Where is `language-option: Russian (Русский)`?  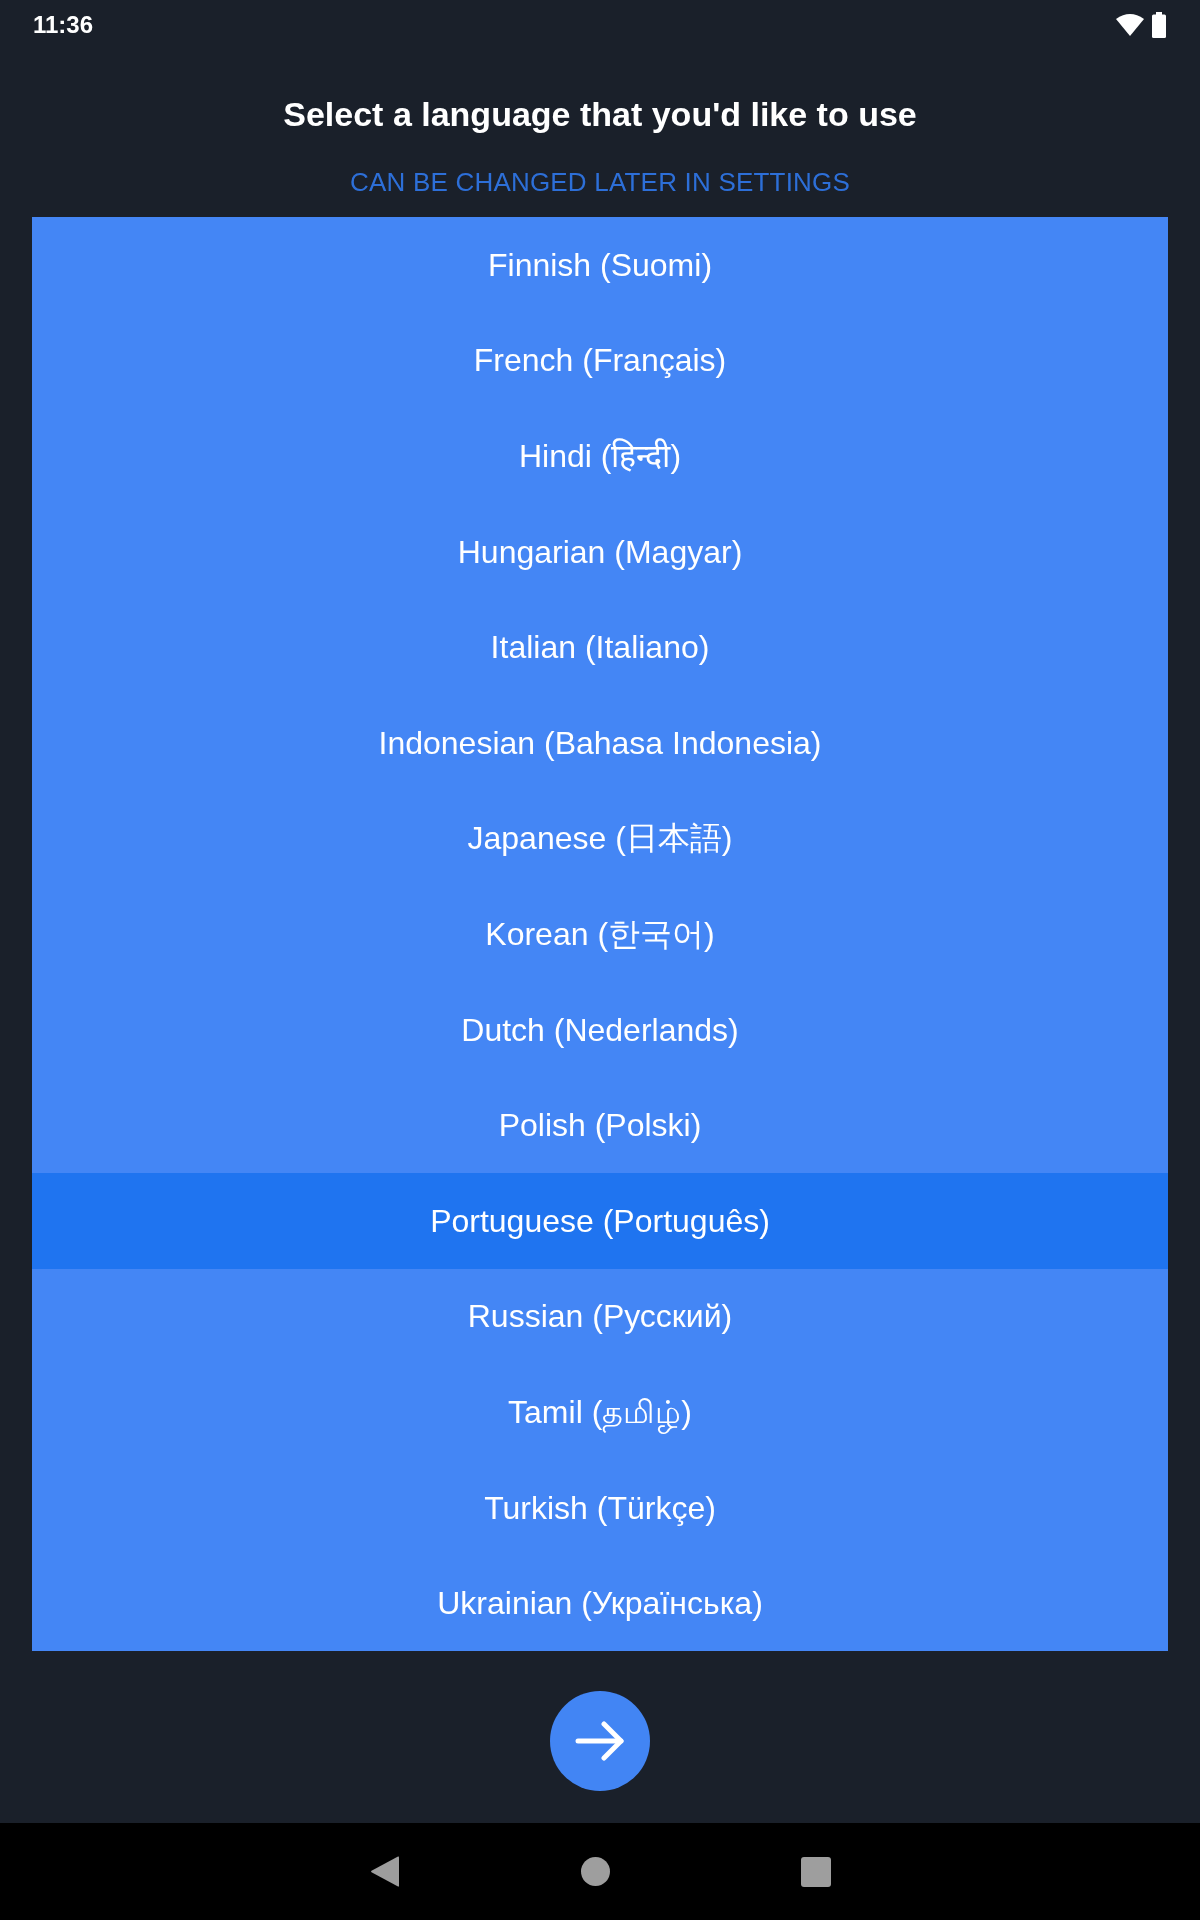
language-option: Russian (Русский) is located at coordinates (600, 1316).